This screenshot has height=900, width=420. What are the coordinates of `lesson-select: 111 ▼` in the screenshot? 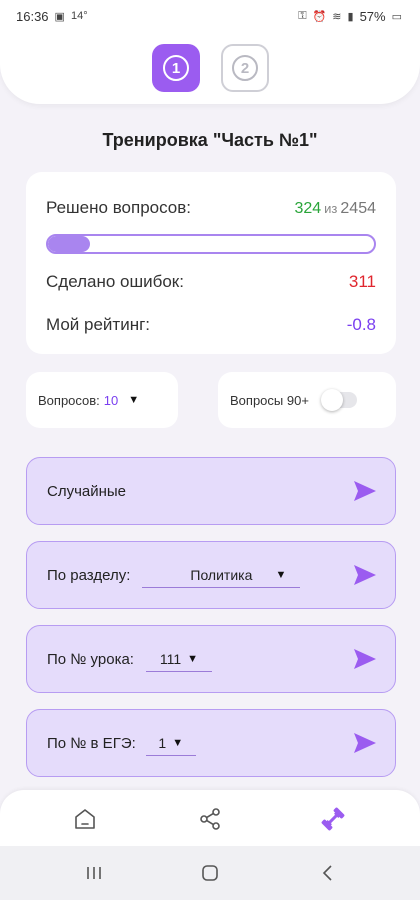 It's located at (178, 659).